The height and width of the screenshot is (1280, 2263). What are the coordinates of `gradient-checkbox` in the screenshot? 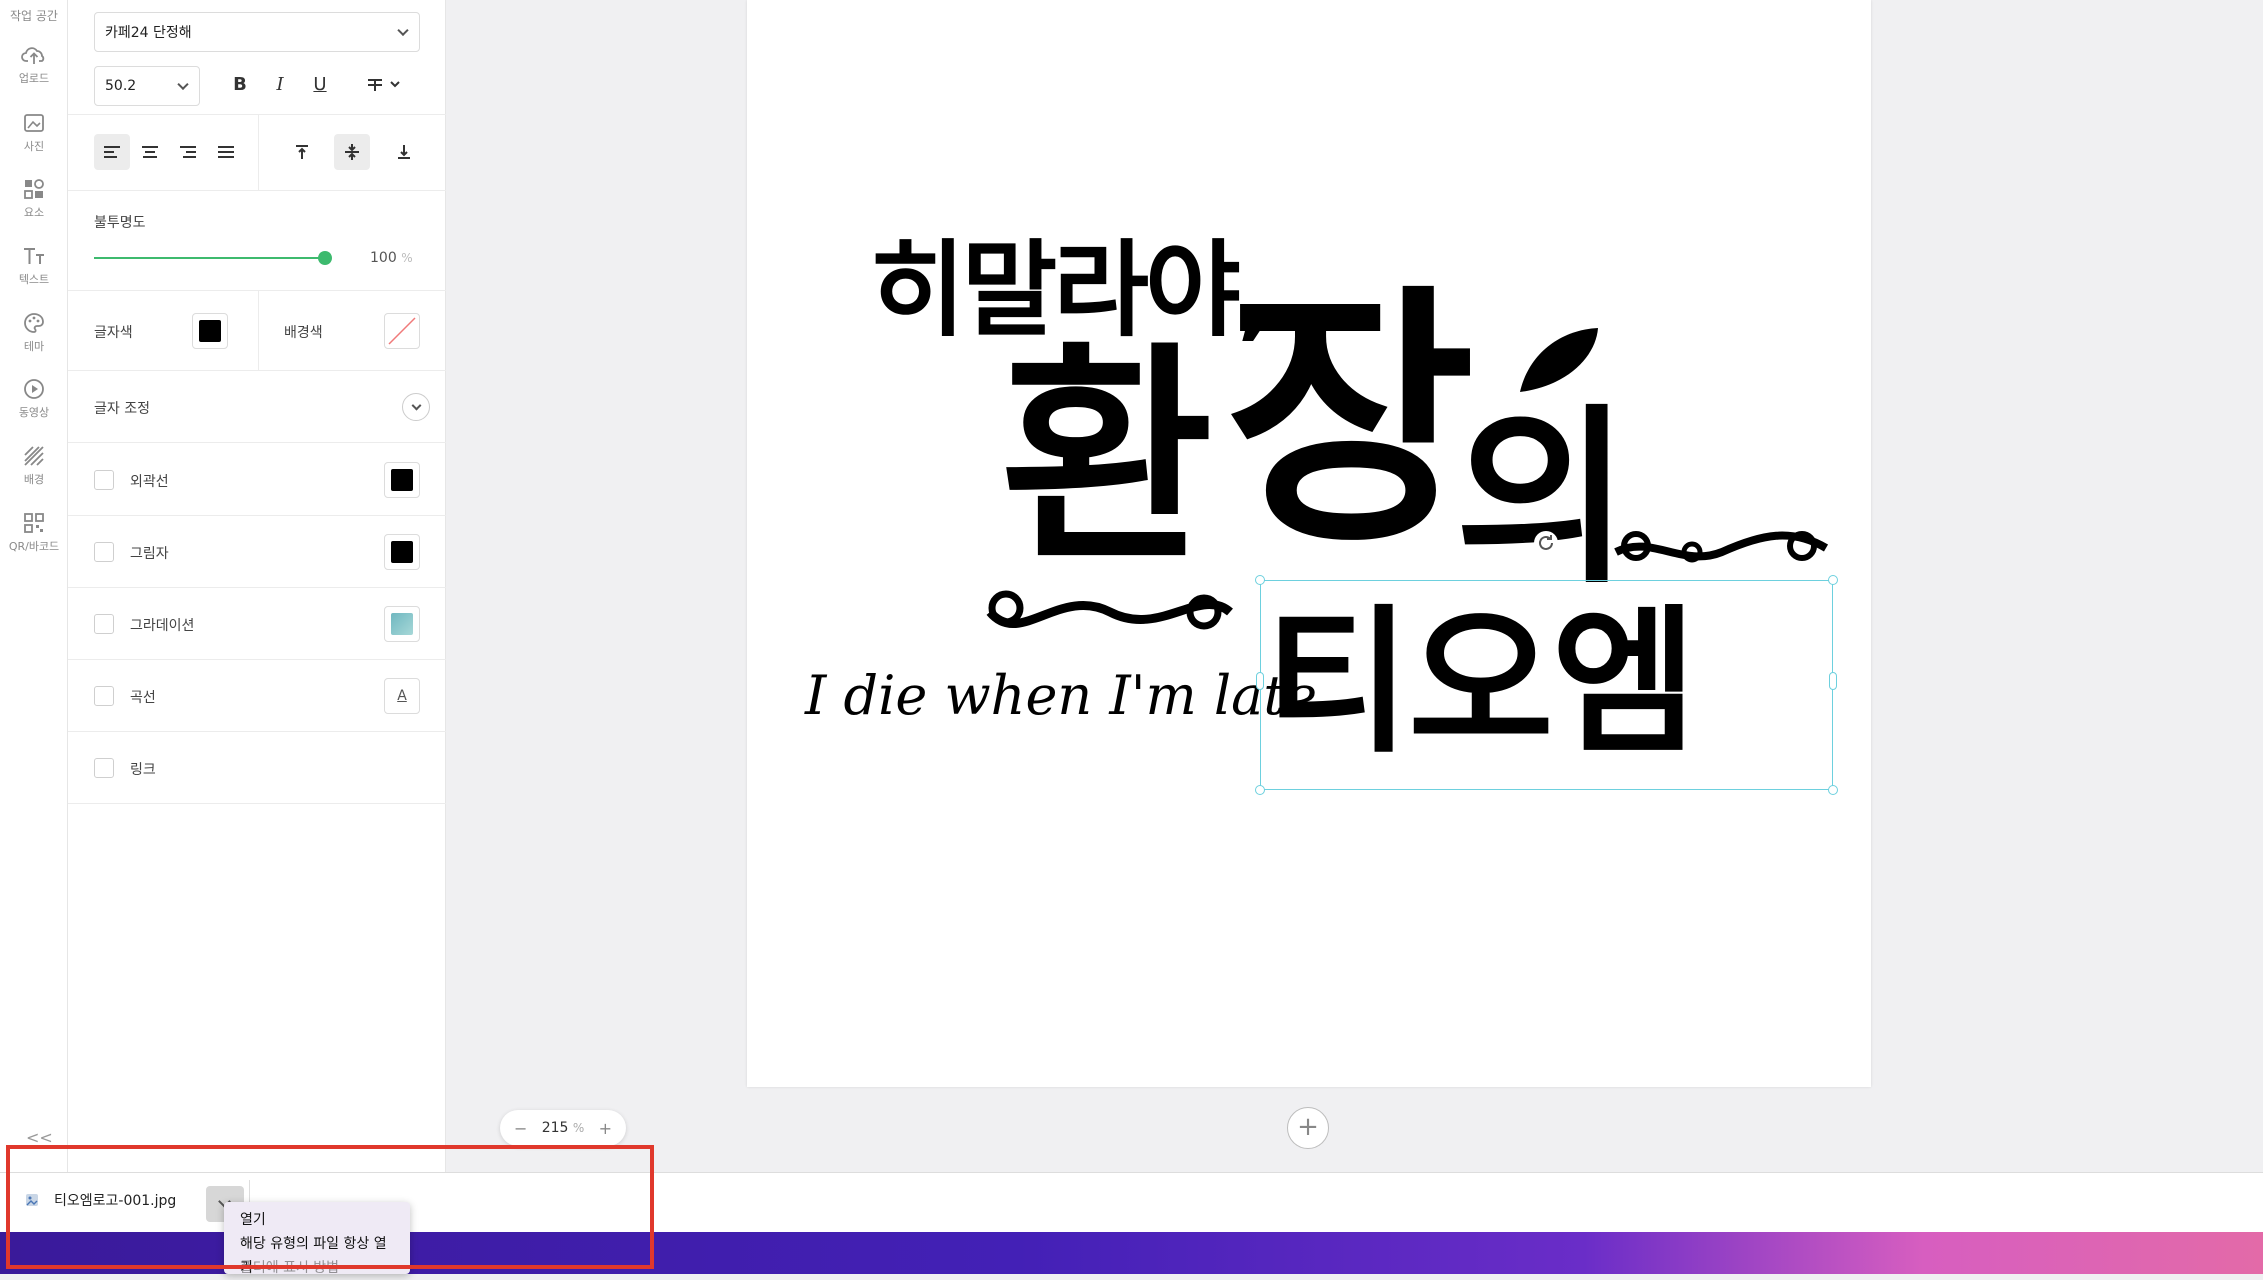 It's located at (104, 624).